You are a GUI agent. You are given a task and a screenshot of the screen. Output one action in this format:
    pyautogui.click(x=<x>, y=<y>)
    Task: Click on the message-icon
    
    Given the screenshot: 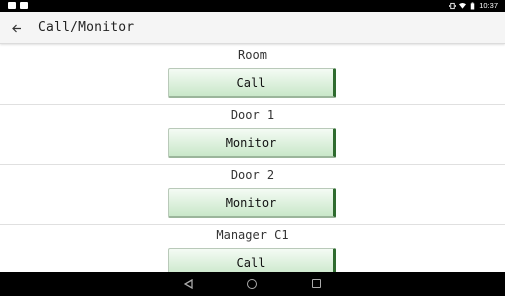 What is the action you would take?
    pyautogui.click(x=24, y=5)
    